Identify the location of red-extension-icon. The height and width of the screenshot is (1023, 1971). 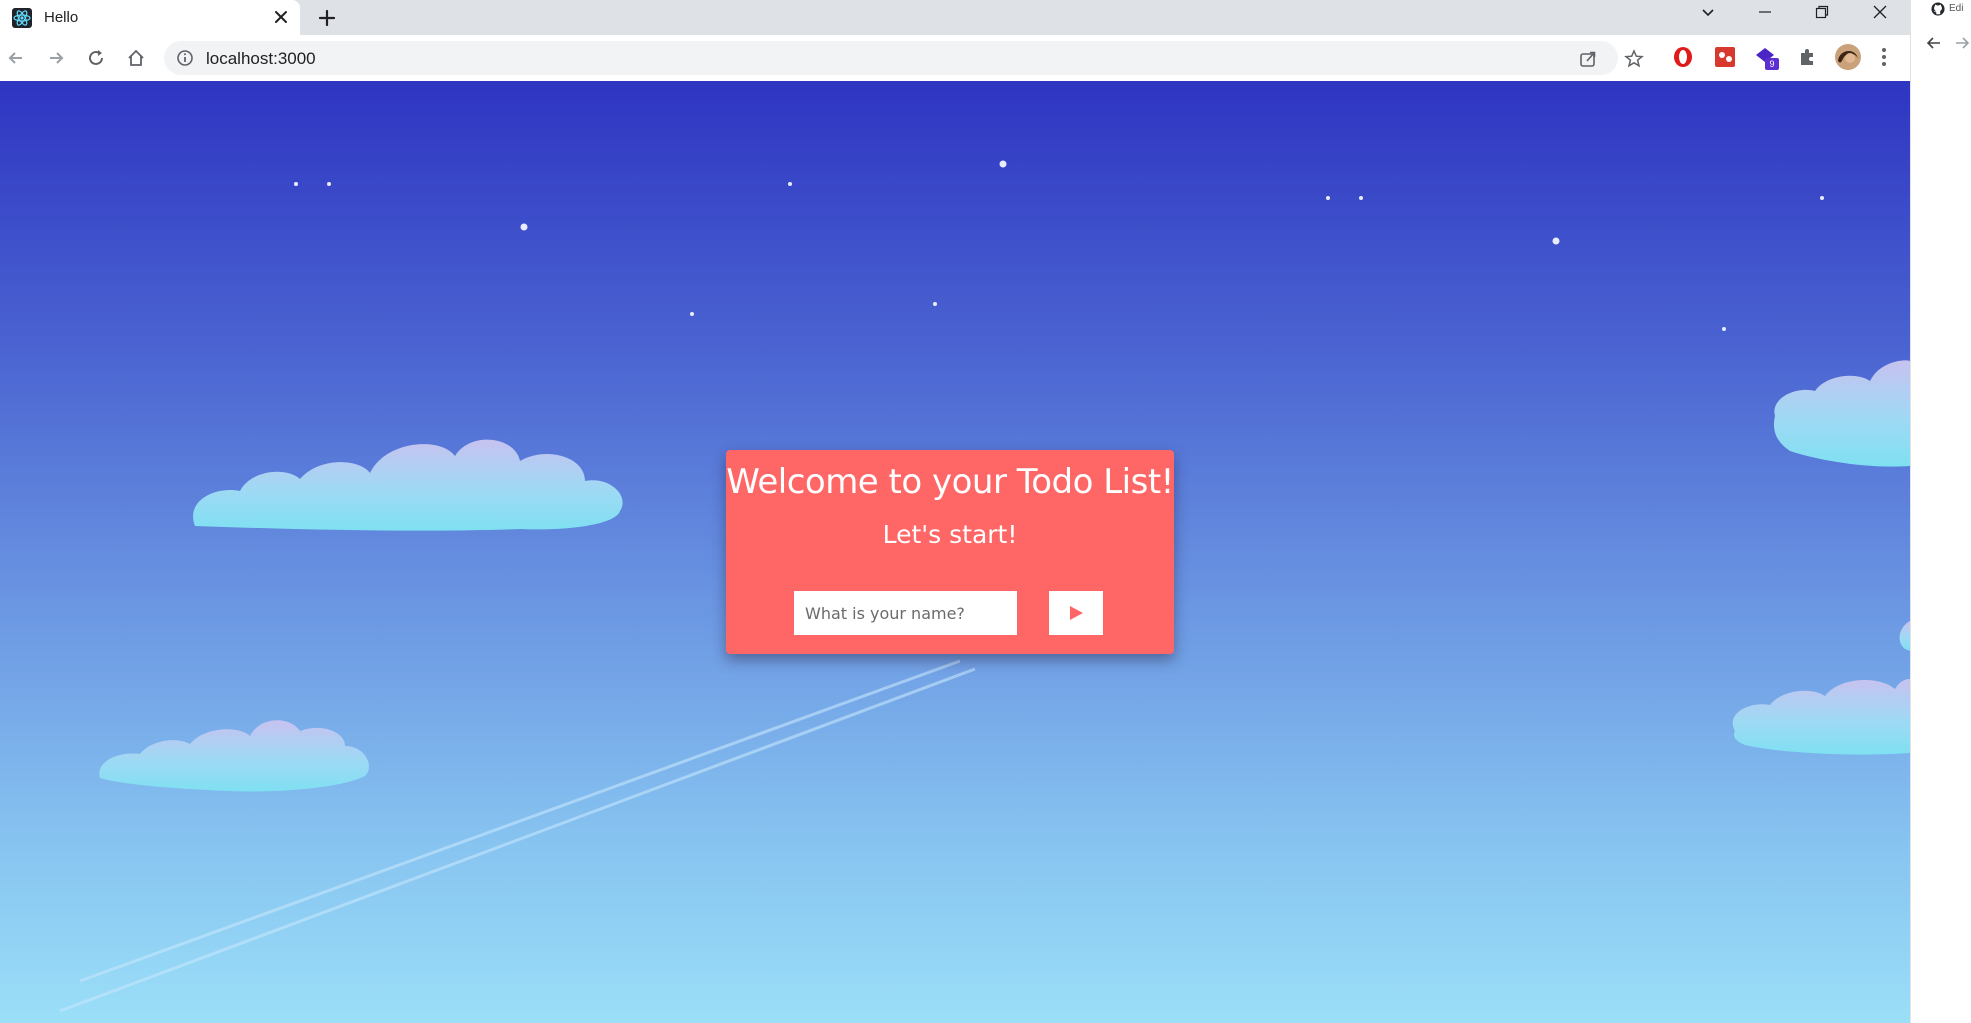
(1725, 57).